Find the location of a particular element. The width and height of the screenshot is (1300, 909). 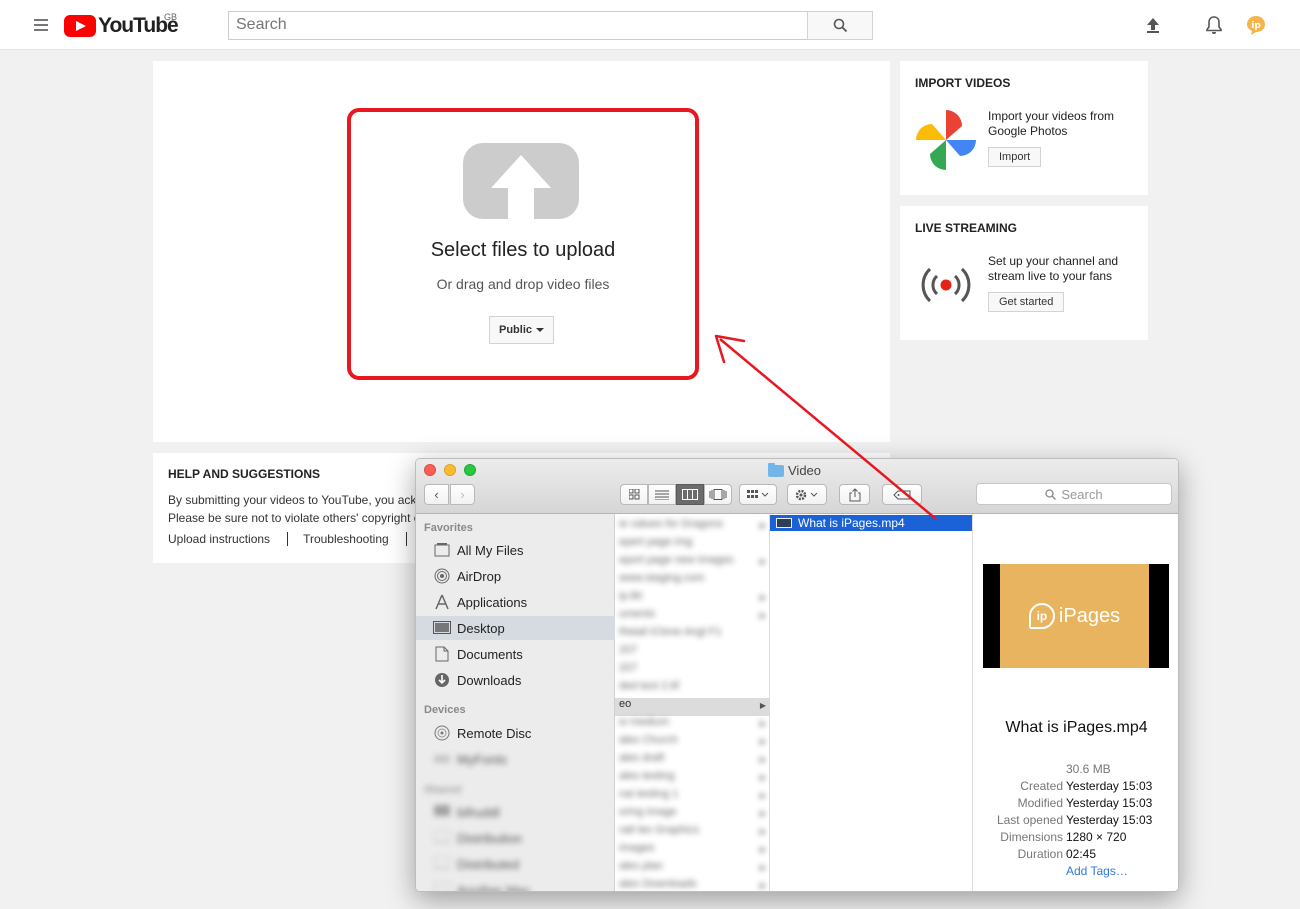

meta-key: Duration is located at coordinates (1040, 854).